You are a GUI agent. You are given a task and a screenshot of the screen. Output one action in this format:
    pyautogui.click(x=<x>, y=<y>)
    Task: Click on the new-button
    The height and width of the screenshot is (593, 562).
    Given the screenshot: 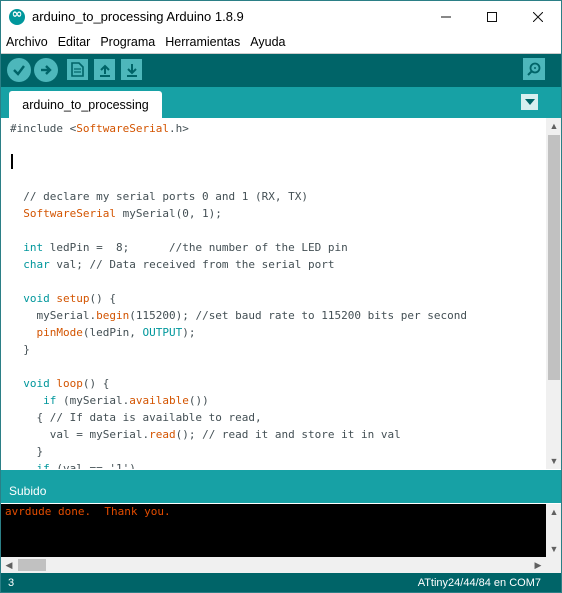 What is the action you would take?
    pyautogui.click(x=77, y=69)
    